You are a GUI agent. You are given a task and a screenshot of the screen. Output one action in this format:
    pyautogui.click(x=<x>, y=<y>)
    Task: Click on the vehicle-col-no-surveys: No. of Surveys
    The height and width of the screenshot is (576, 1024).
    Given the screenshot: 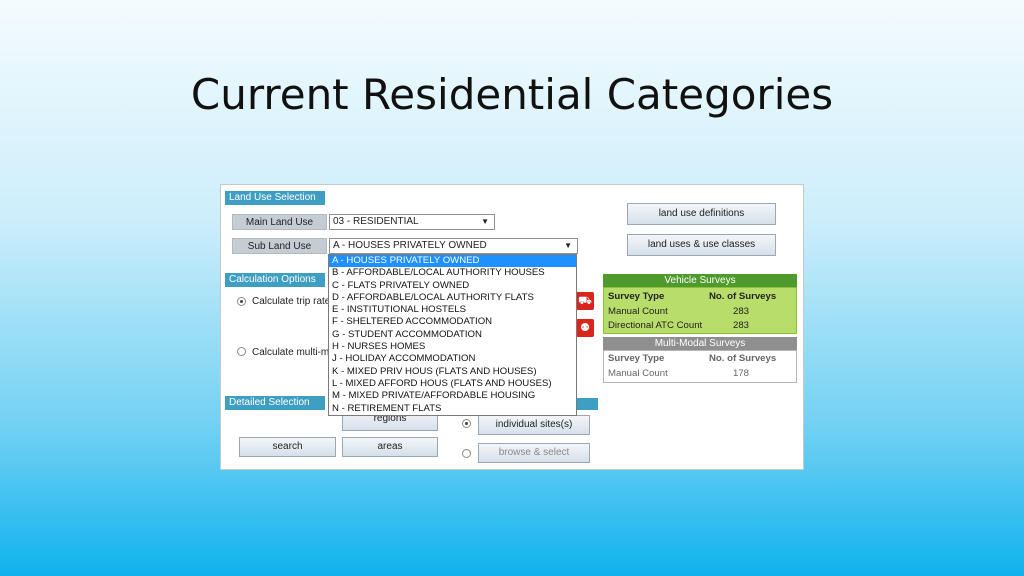 What is the action you would take?
    pyautogui.click(x=743, y=296)
    